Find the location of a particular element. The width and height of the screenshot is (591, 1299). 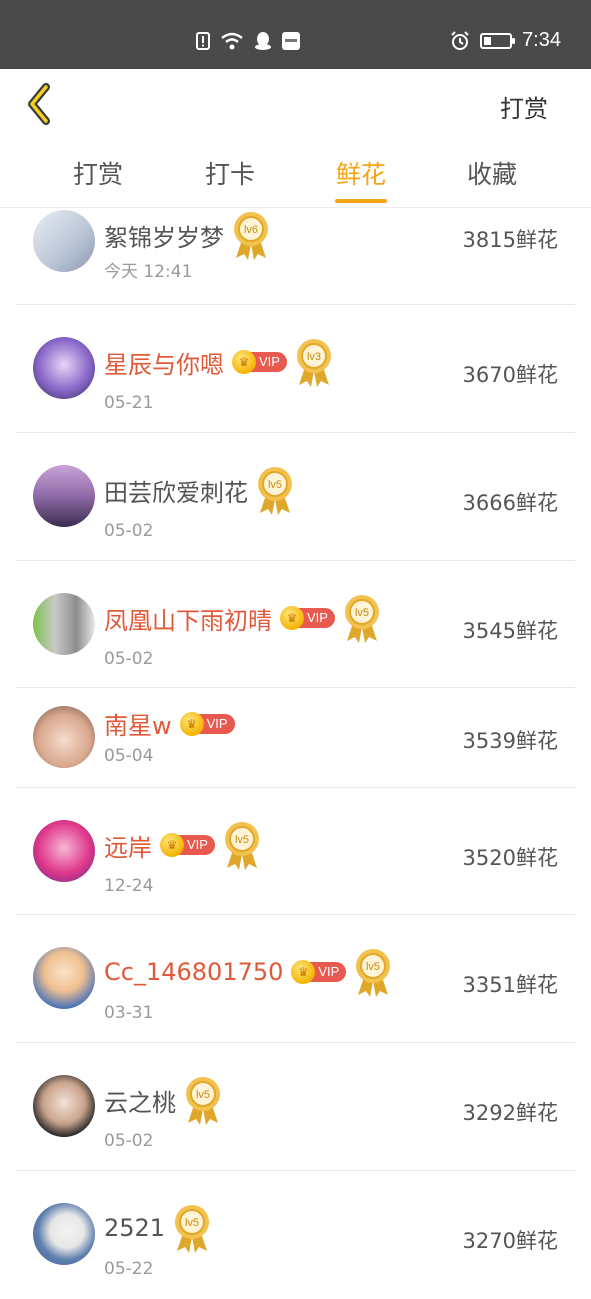

timestamp: 今天 12:41 is located at coordinates (148, 272).